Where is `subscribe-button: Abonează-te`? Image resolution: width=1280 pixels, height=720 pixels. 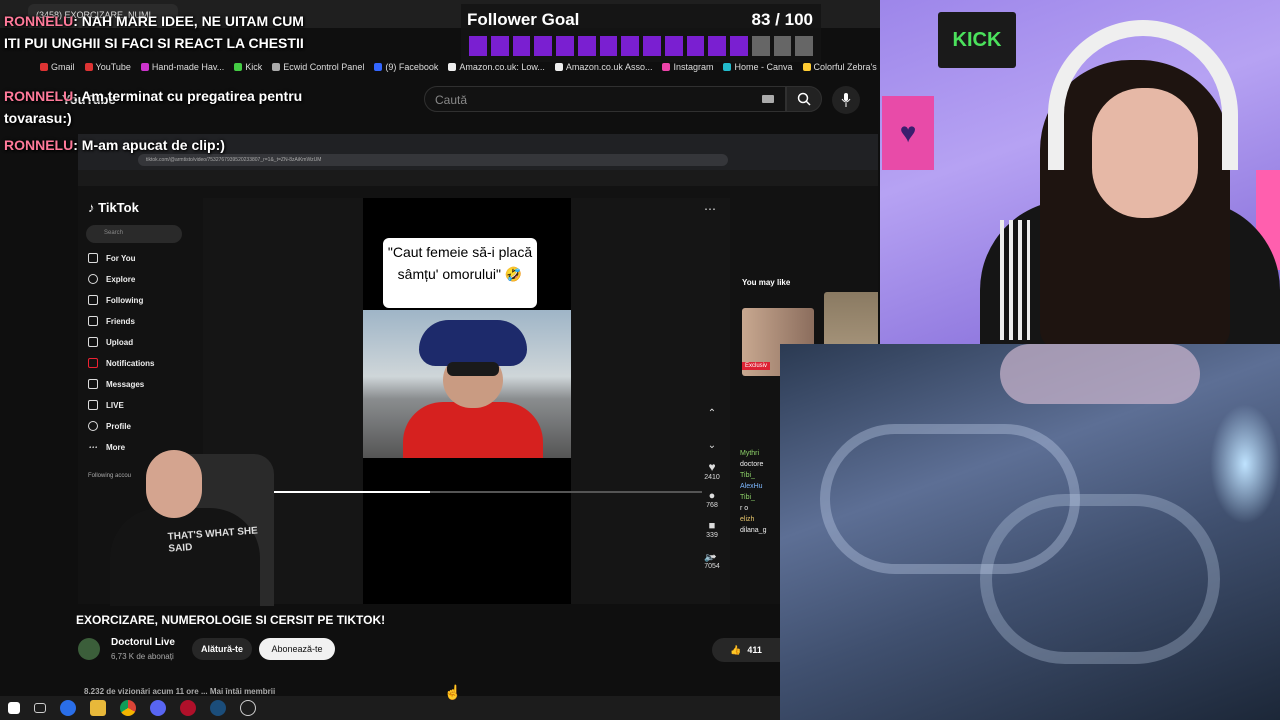 subscribe-button: Abonează-te is located at coordinates (297, 649).